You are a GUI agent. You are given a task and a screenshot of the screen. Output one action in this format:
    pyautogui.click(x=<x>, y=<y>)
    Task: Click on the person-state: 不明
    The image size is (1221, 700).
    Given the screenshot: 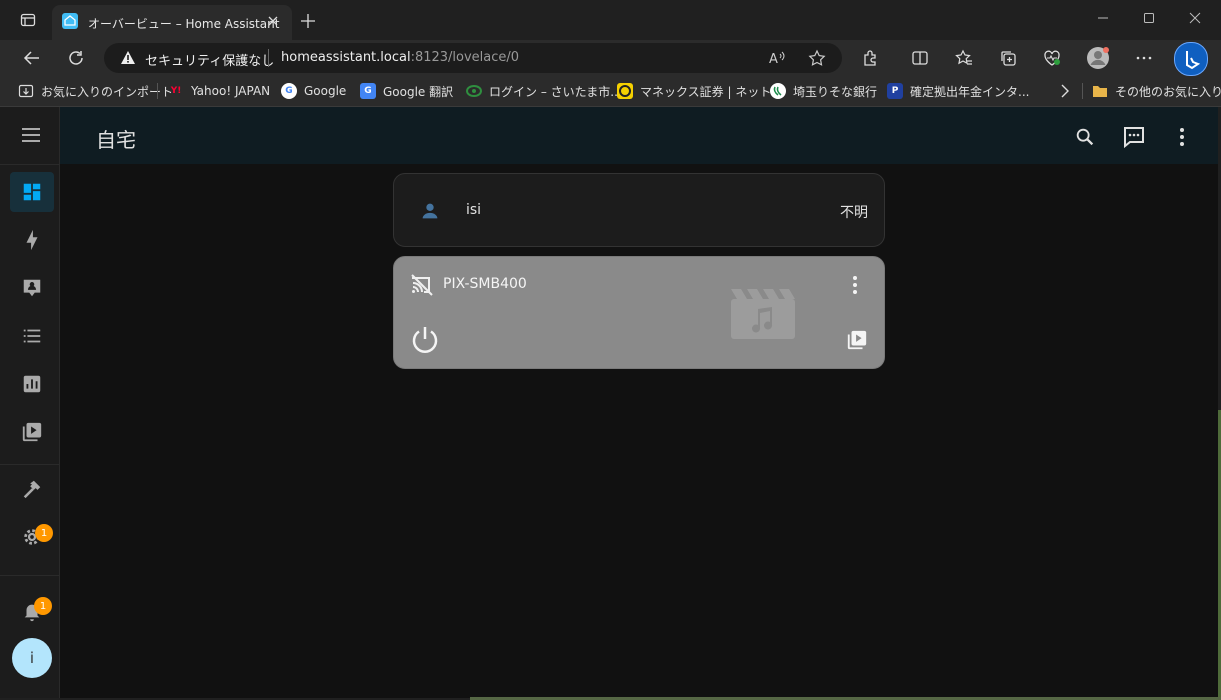 What is the action you would take?
    pyautogui.click(x=854, y=213)
    